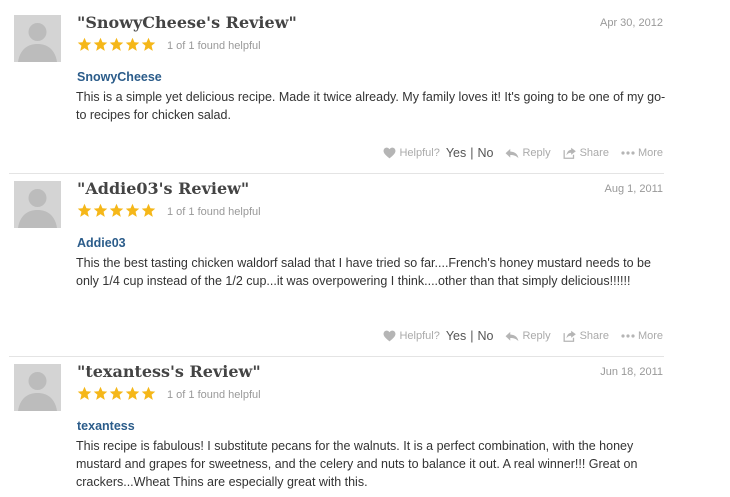 The image size is (730, 497). What do you see at coordinates (163, 188) in the screenshot?
I see `review-title: "Addie03's Review"` at bounding box center [163, 188].